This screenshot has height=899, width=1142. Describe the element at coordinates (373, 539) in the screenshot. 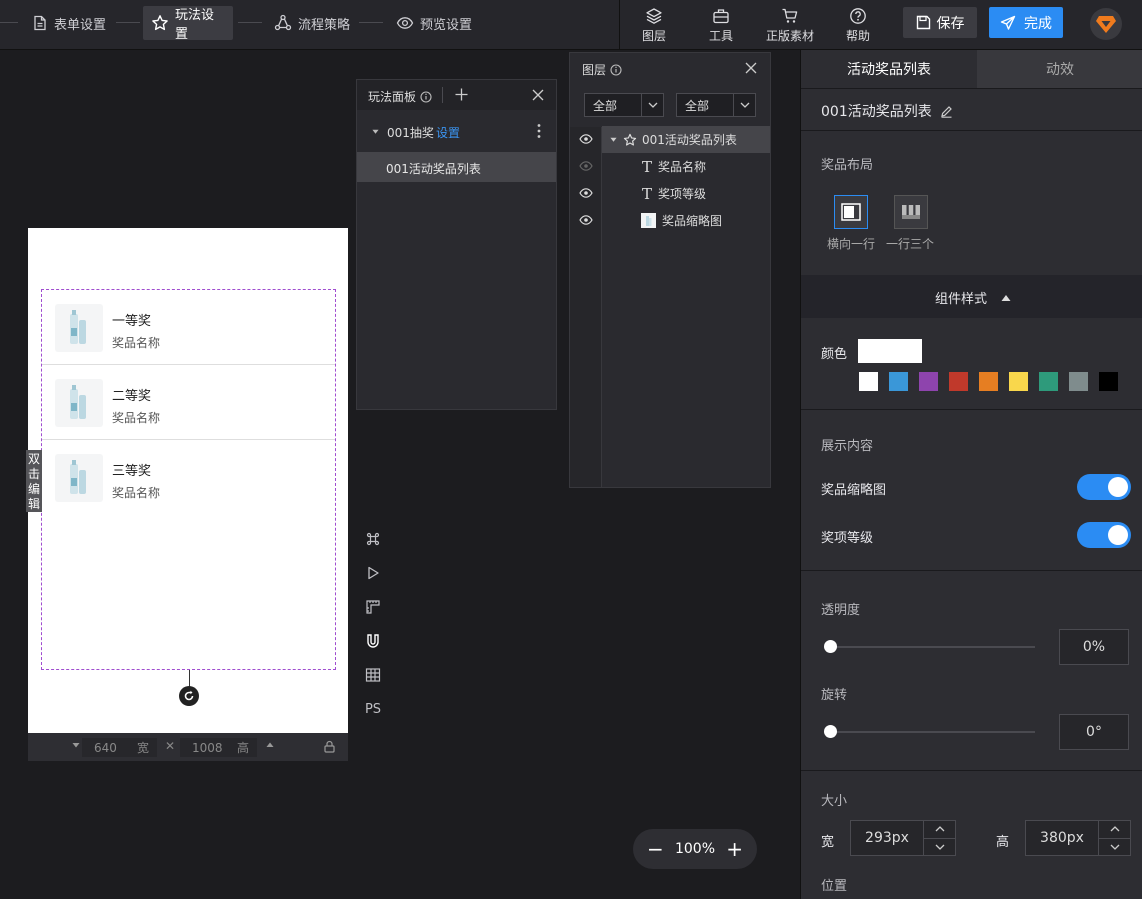

I see `command-icon` at that location.